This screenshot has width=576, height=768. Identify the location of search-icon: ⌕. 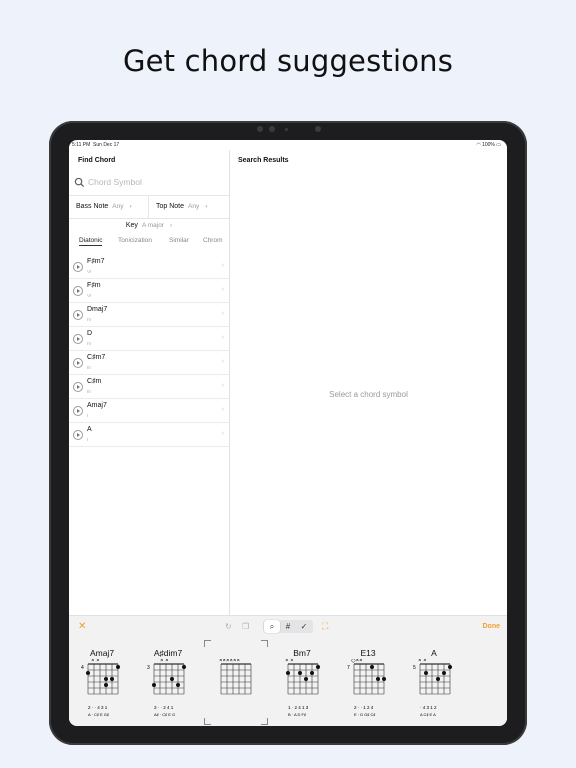
(272, 626).